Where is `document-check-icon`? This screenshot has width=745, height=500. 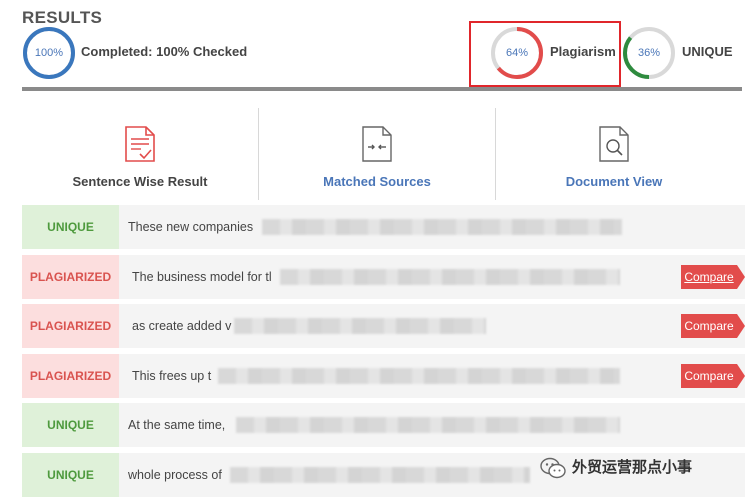
document-check-icon is located at coordinates (140, 144).